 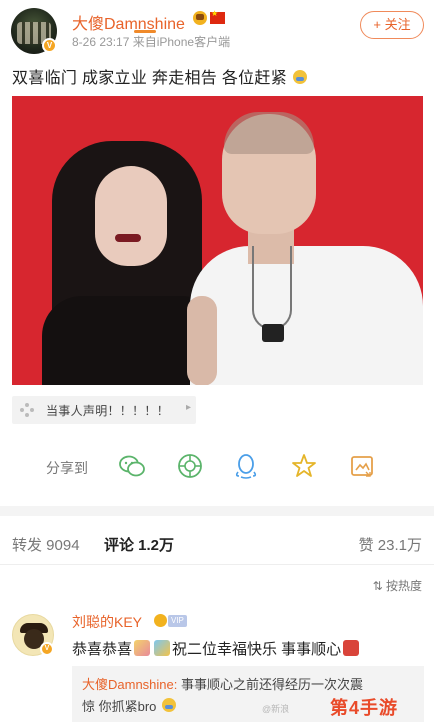 I want to click on reference-card-text: 当事人声明！！！！！, so click(x=108, y=411).